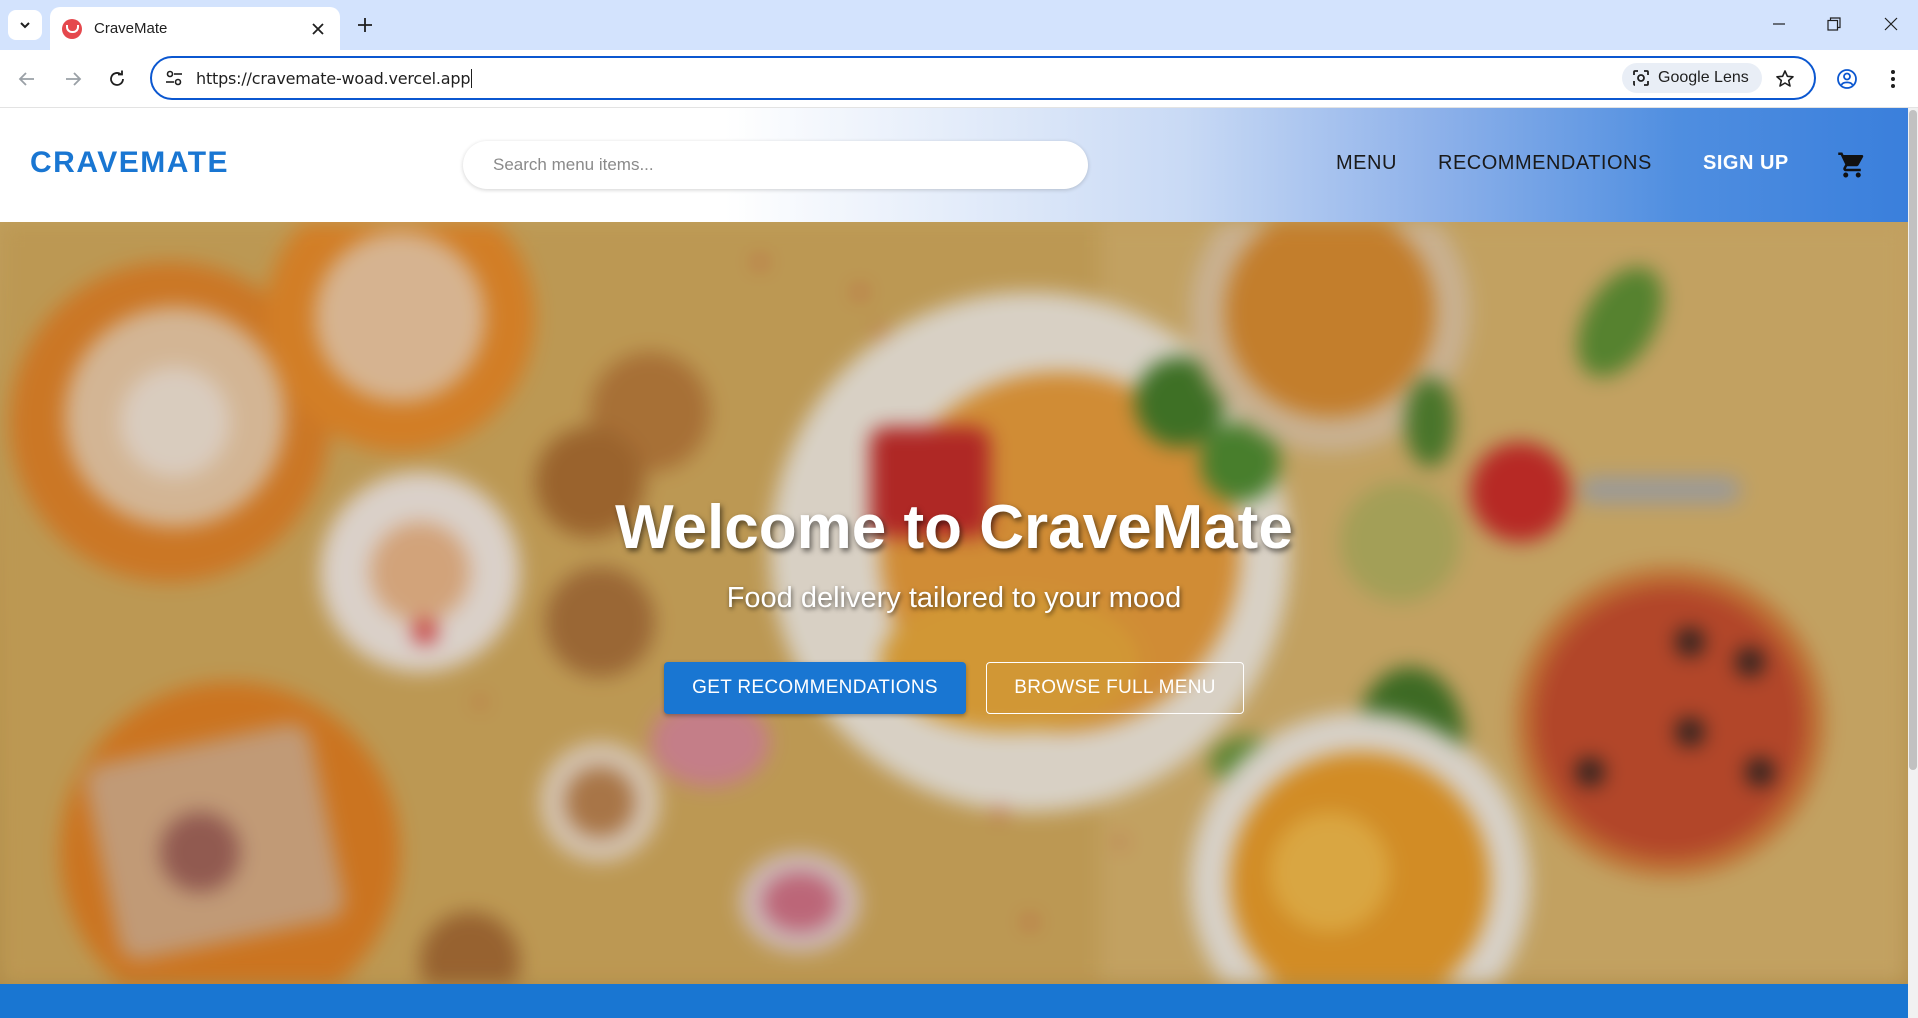 The height and width of the screenshot is (1018, 1918). I want to click on reload-icon, so click(117, 78).